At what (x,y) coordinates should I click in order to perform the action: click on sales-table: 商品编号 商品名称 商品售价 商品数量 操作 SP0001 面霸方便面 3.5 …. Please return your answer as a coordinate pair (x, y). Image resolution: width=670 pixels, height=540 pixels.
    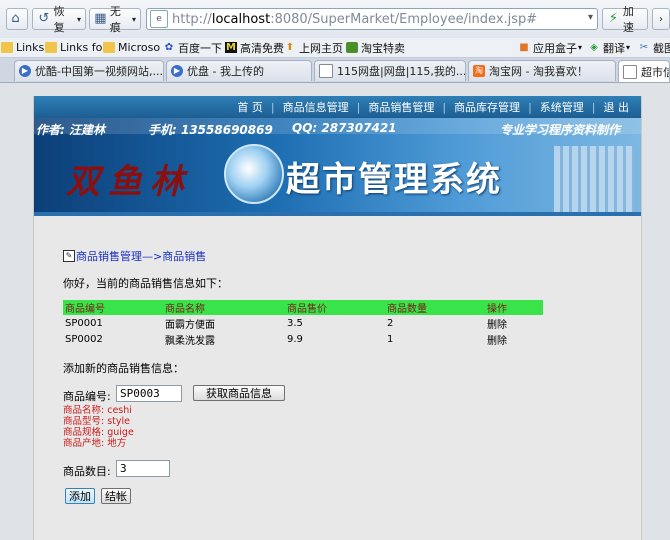
    Looking at the image, I should click on (303, 323).